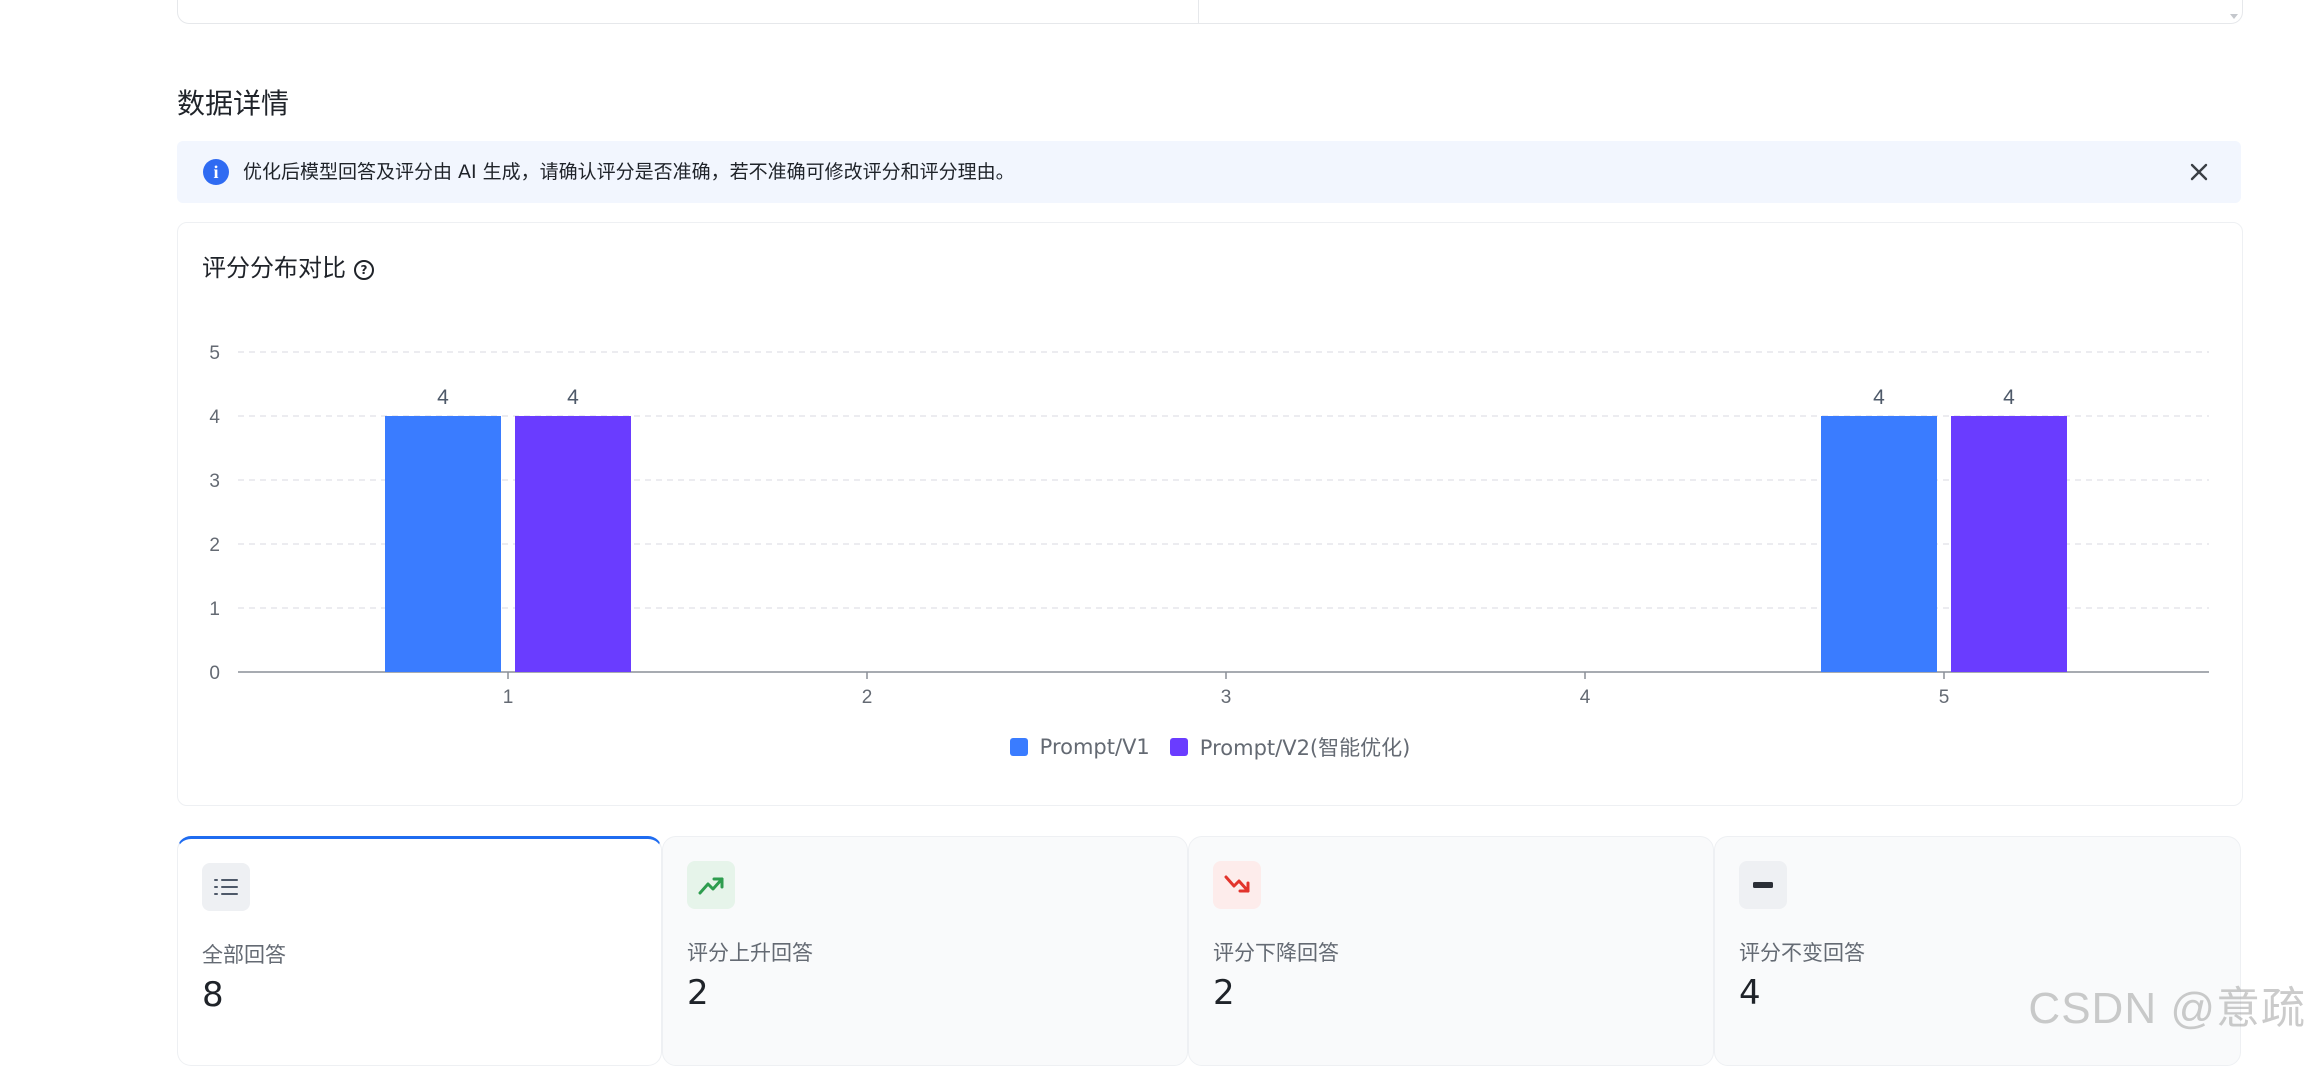 This screenshot has width=2316, height=1066. What do you see at coordinates (214, 609) in the screenshot?
I see `y-tick-label: 1` at bounding box center [214, 609].